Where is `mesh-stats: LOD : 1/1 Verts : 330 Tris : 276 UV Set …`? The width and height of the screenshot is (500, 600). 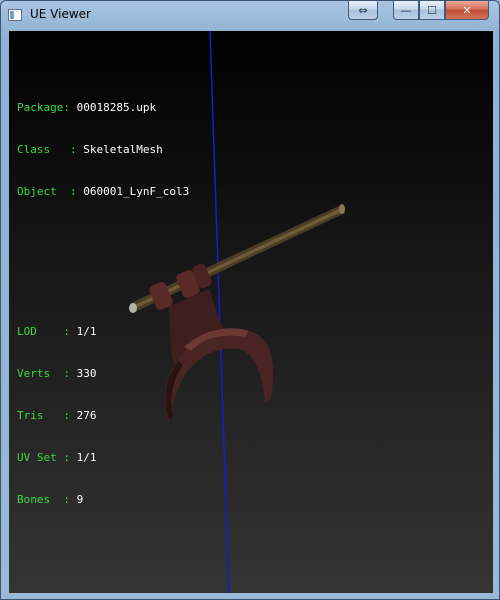 mesh-stats: LOD : 1/1 Verts : 330 Tris : 276 UV Set … is located at coordinates (103, 416).